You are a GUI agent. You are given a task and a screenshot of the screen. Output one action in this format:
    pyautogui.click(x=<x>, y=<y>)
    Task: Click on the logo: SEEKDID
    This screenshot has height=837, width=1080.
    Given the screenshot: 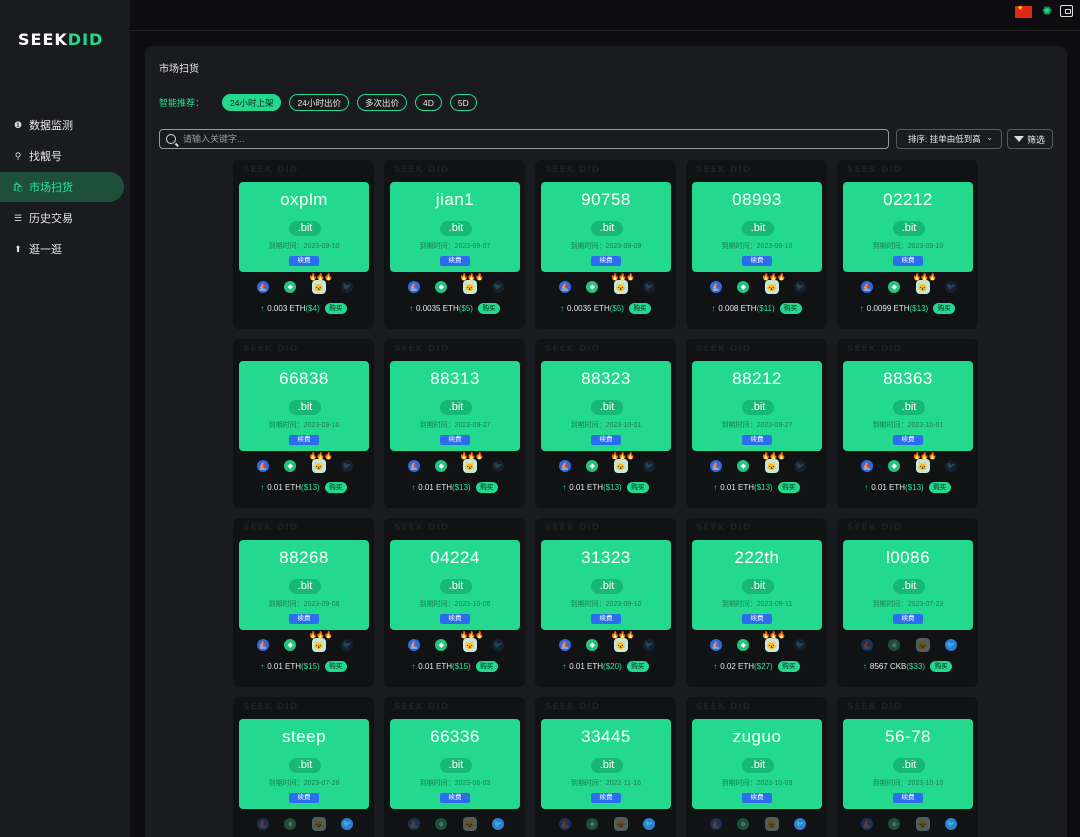 What is the action you would take?
    pyautogui.click(x=60, y=39)
    